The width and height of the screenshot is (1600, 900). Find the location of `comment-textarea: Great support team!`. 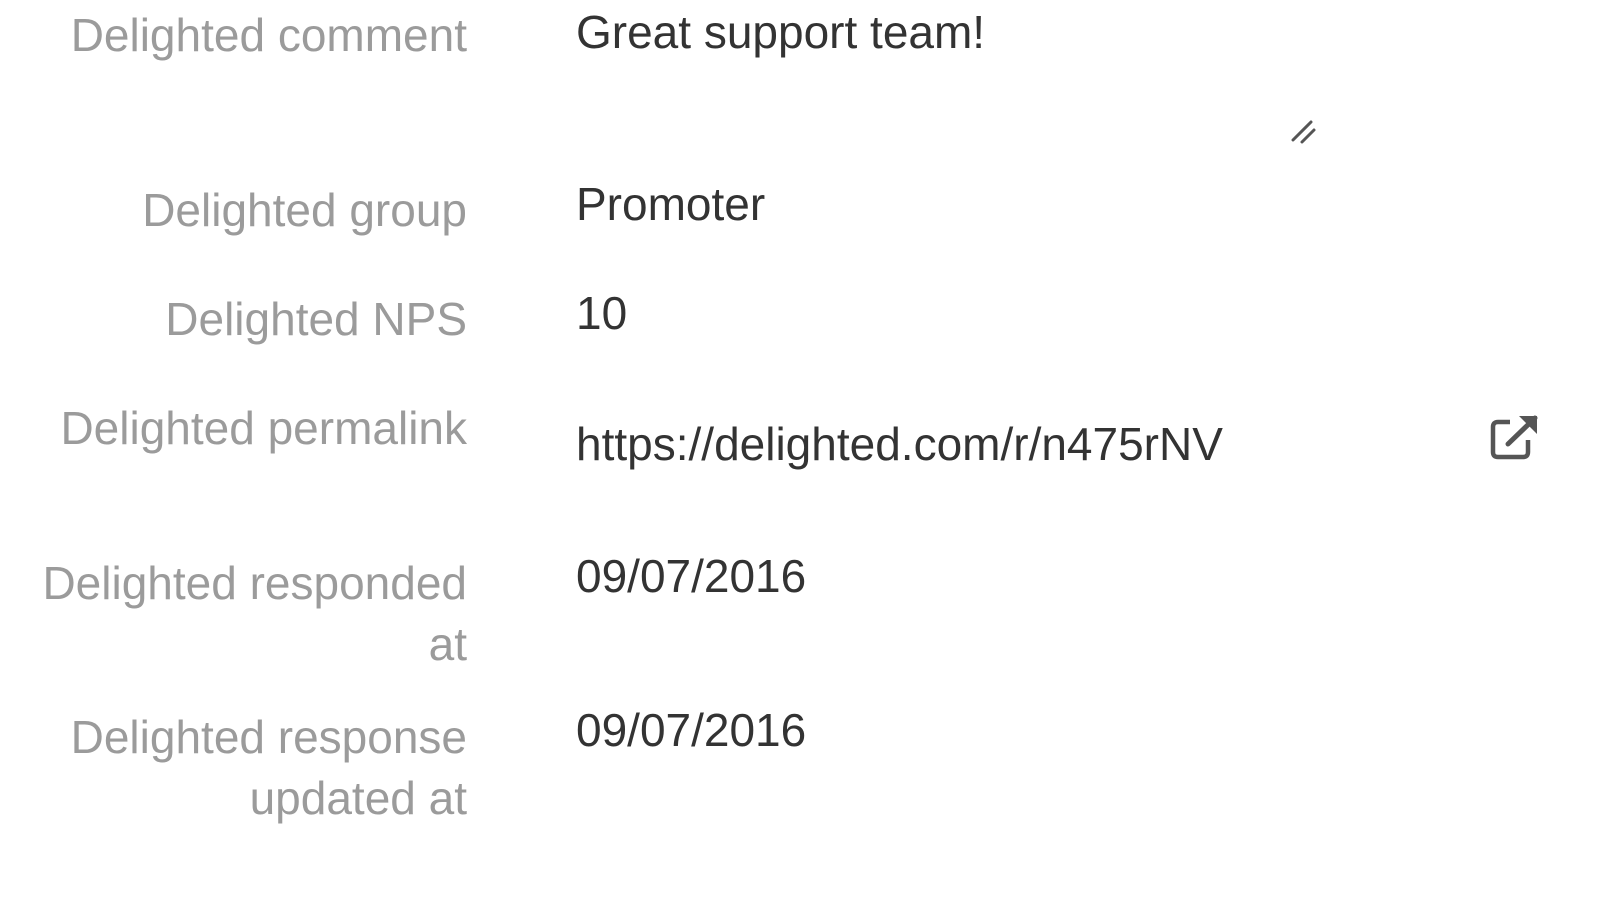

comment-textarea: Great support team! is located at coordinates (780, 32).